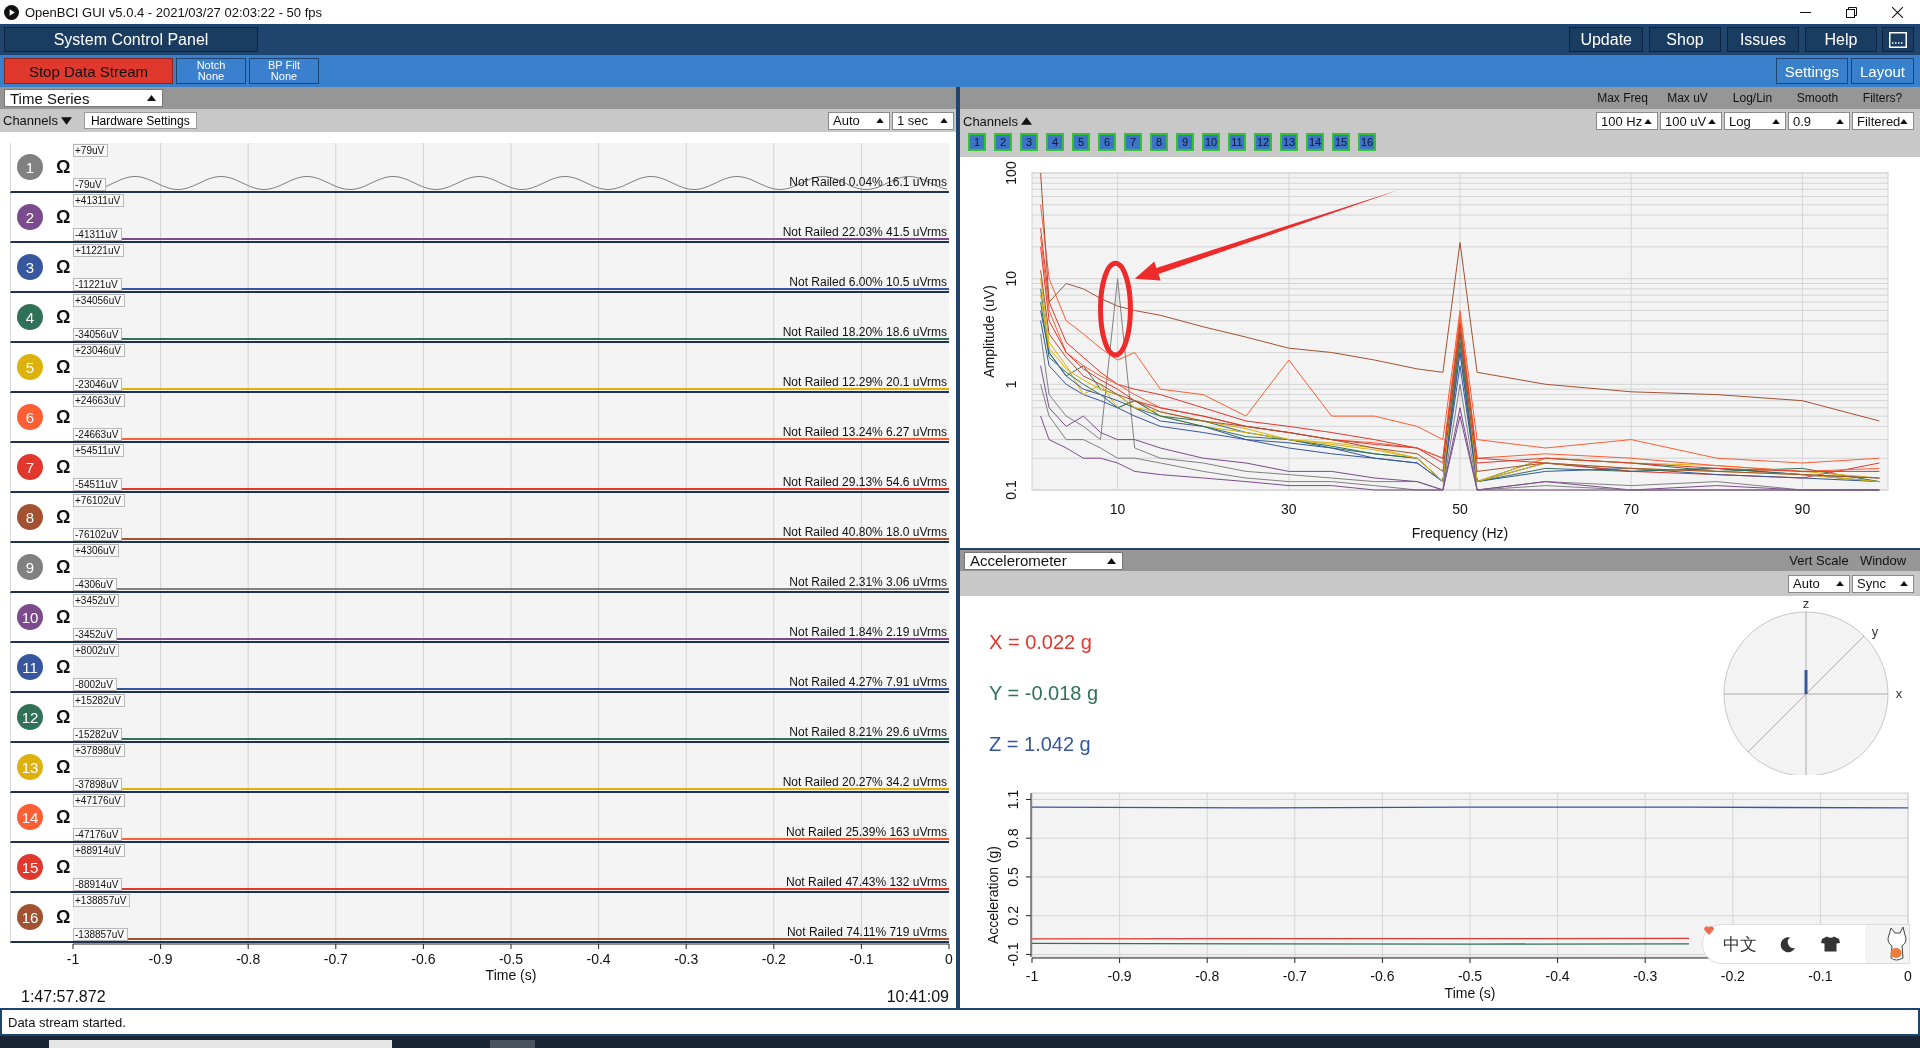 The height and width of the screenshot is (1048, 1920). What do you see at coordinates (1631, 509) in the screenshot?
I see `axis-tick-label: 70` at bounding box center [1631, 509].